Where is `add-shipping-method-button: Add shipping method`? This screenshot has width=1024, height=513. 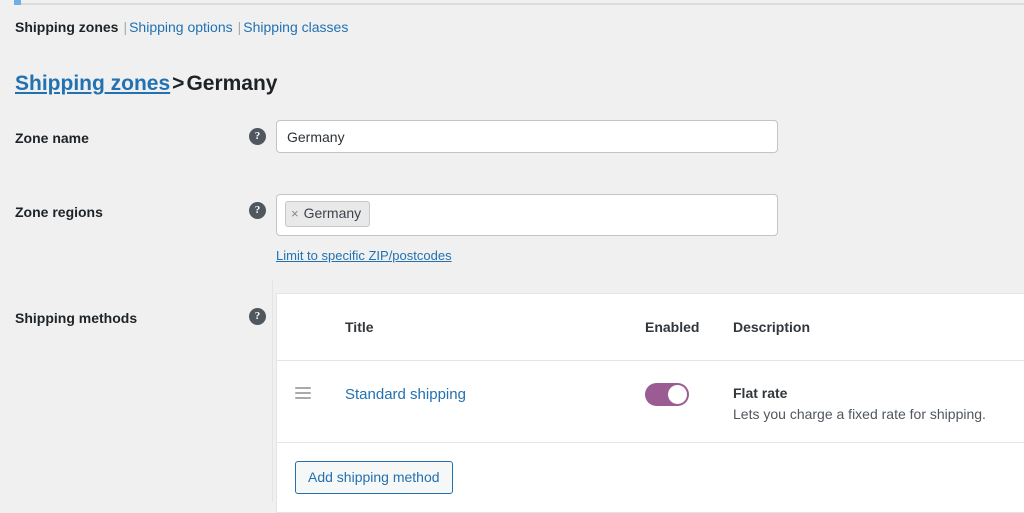 add-shipping-method-button: Add shipping method is located at coordinates (374, 477).